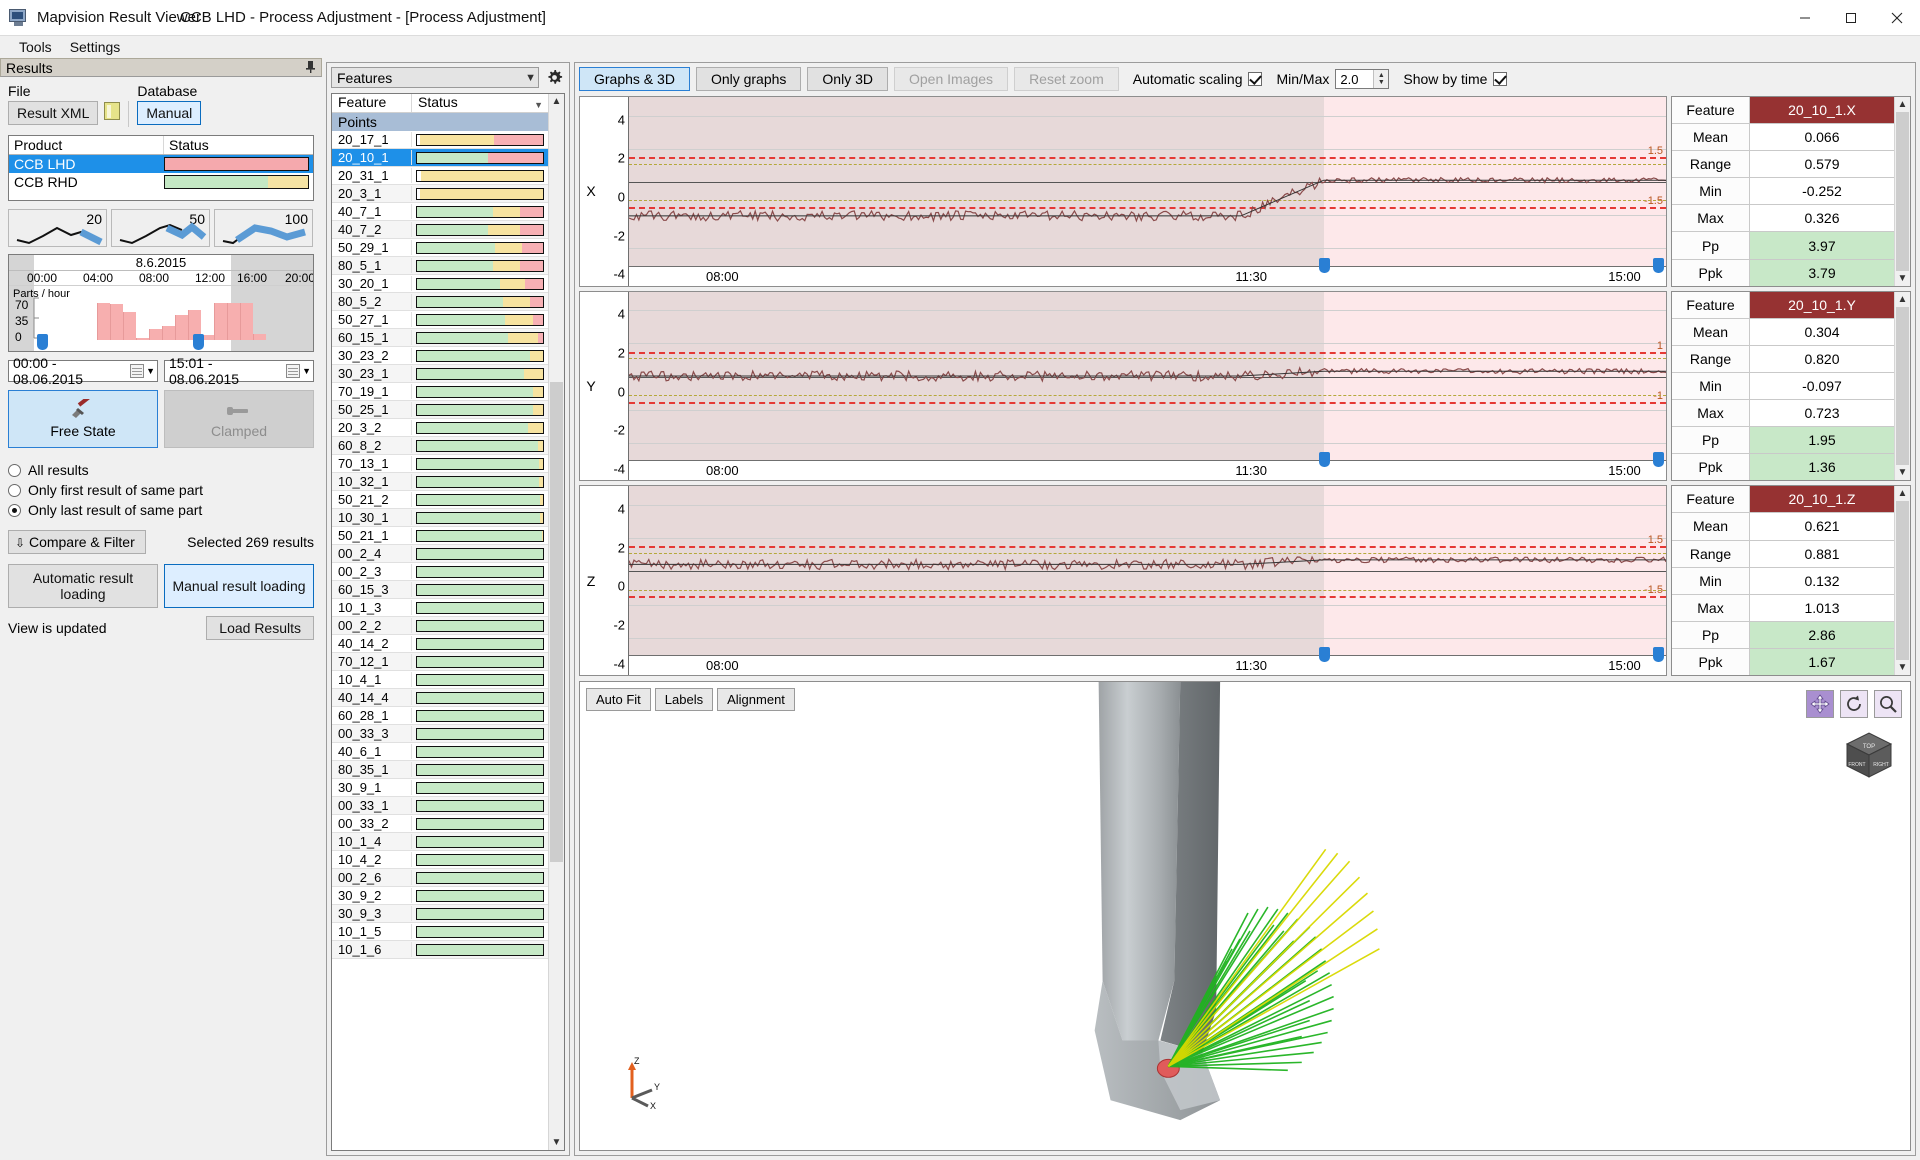 The height and width of the screenshot is (1160, 1920). Describe the element at coordinates (440, 842) in the screenshot. I see `feature-row: 10_1_4` at that location.